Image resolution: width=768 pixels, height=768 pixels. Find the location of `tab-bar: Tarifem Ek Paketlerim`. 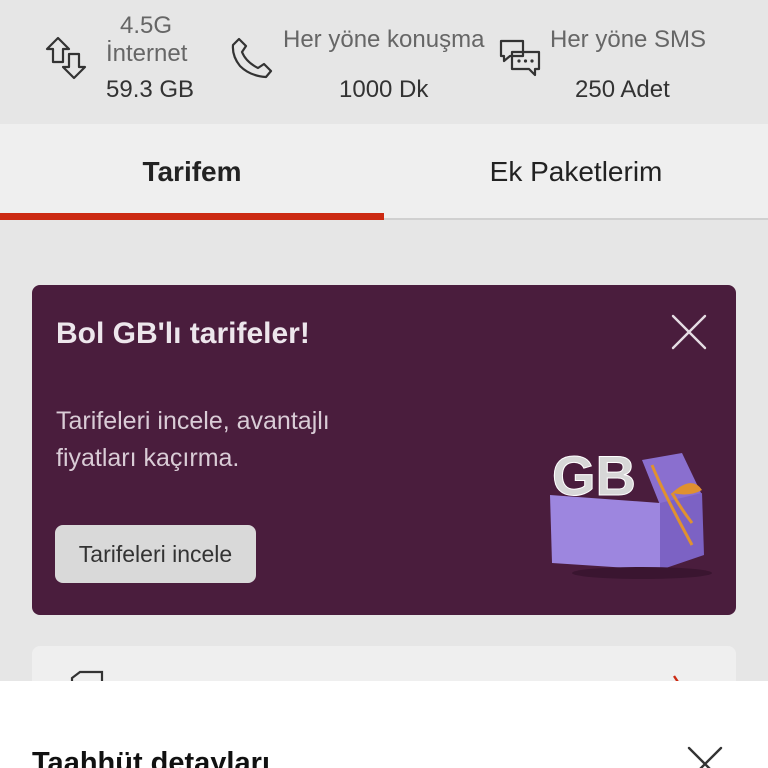

tab-bar: Tarifem Ek Paketlerim is located at coordinates (384, 172).